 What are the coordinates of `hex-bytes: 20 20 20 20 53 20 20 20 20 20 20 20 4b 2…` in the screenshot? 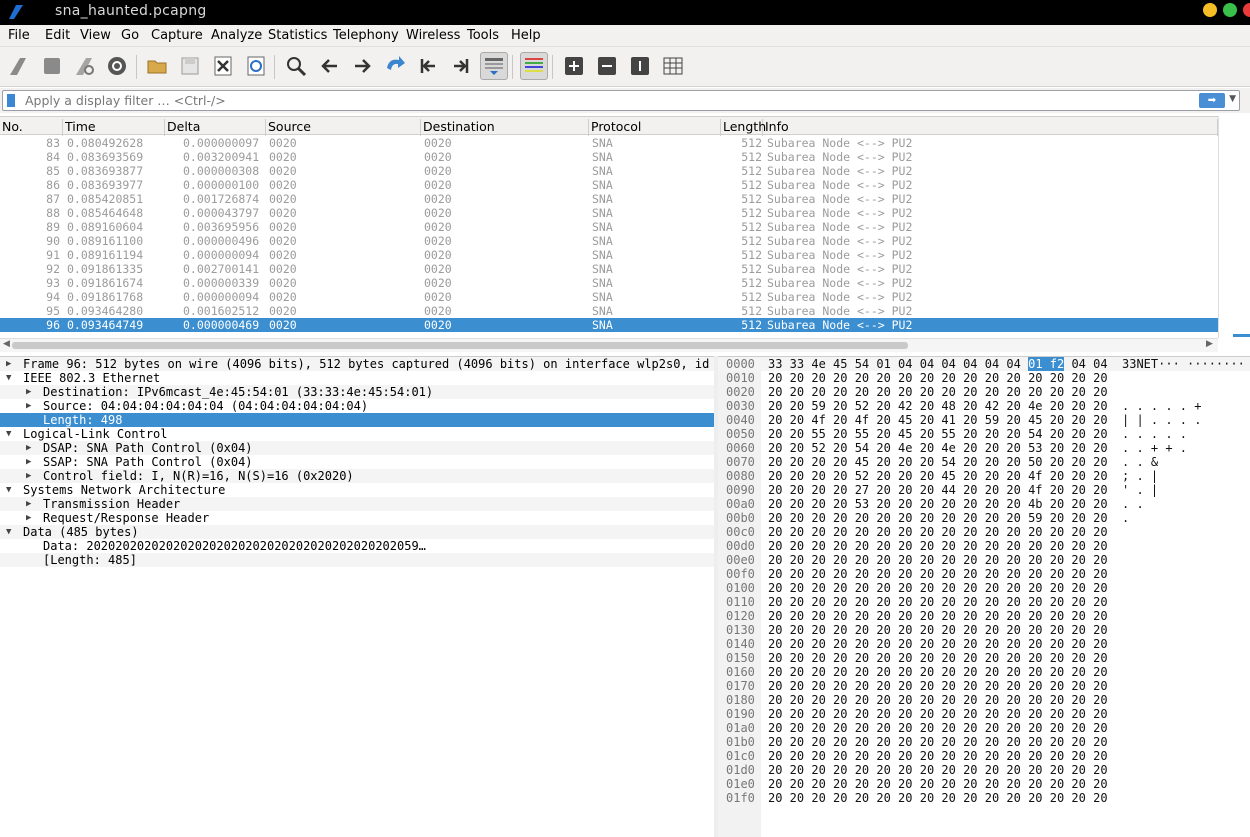 It's located at (938, 504).